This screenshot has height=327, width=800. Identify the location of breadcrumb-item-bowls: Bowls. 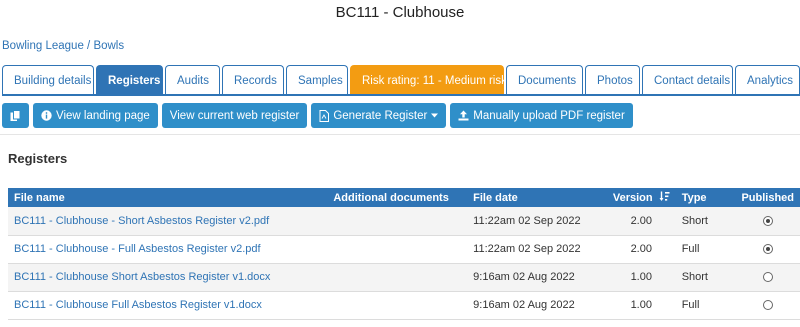
(108, 46).